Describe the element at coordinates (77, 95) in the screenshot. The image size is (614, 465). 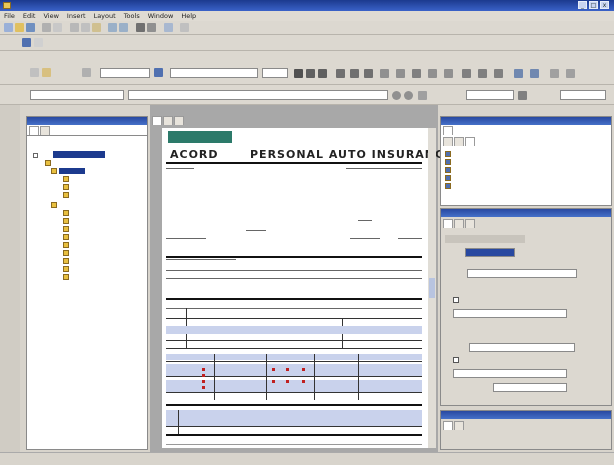
I see `object-dropdown` at that location.